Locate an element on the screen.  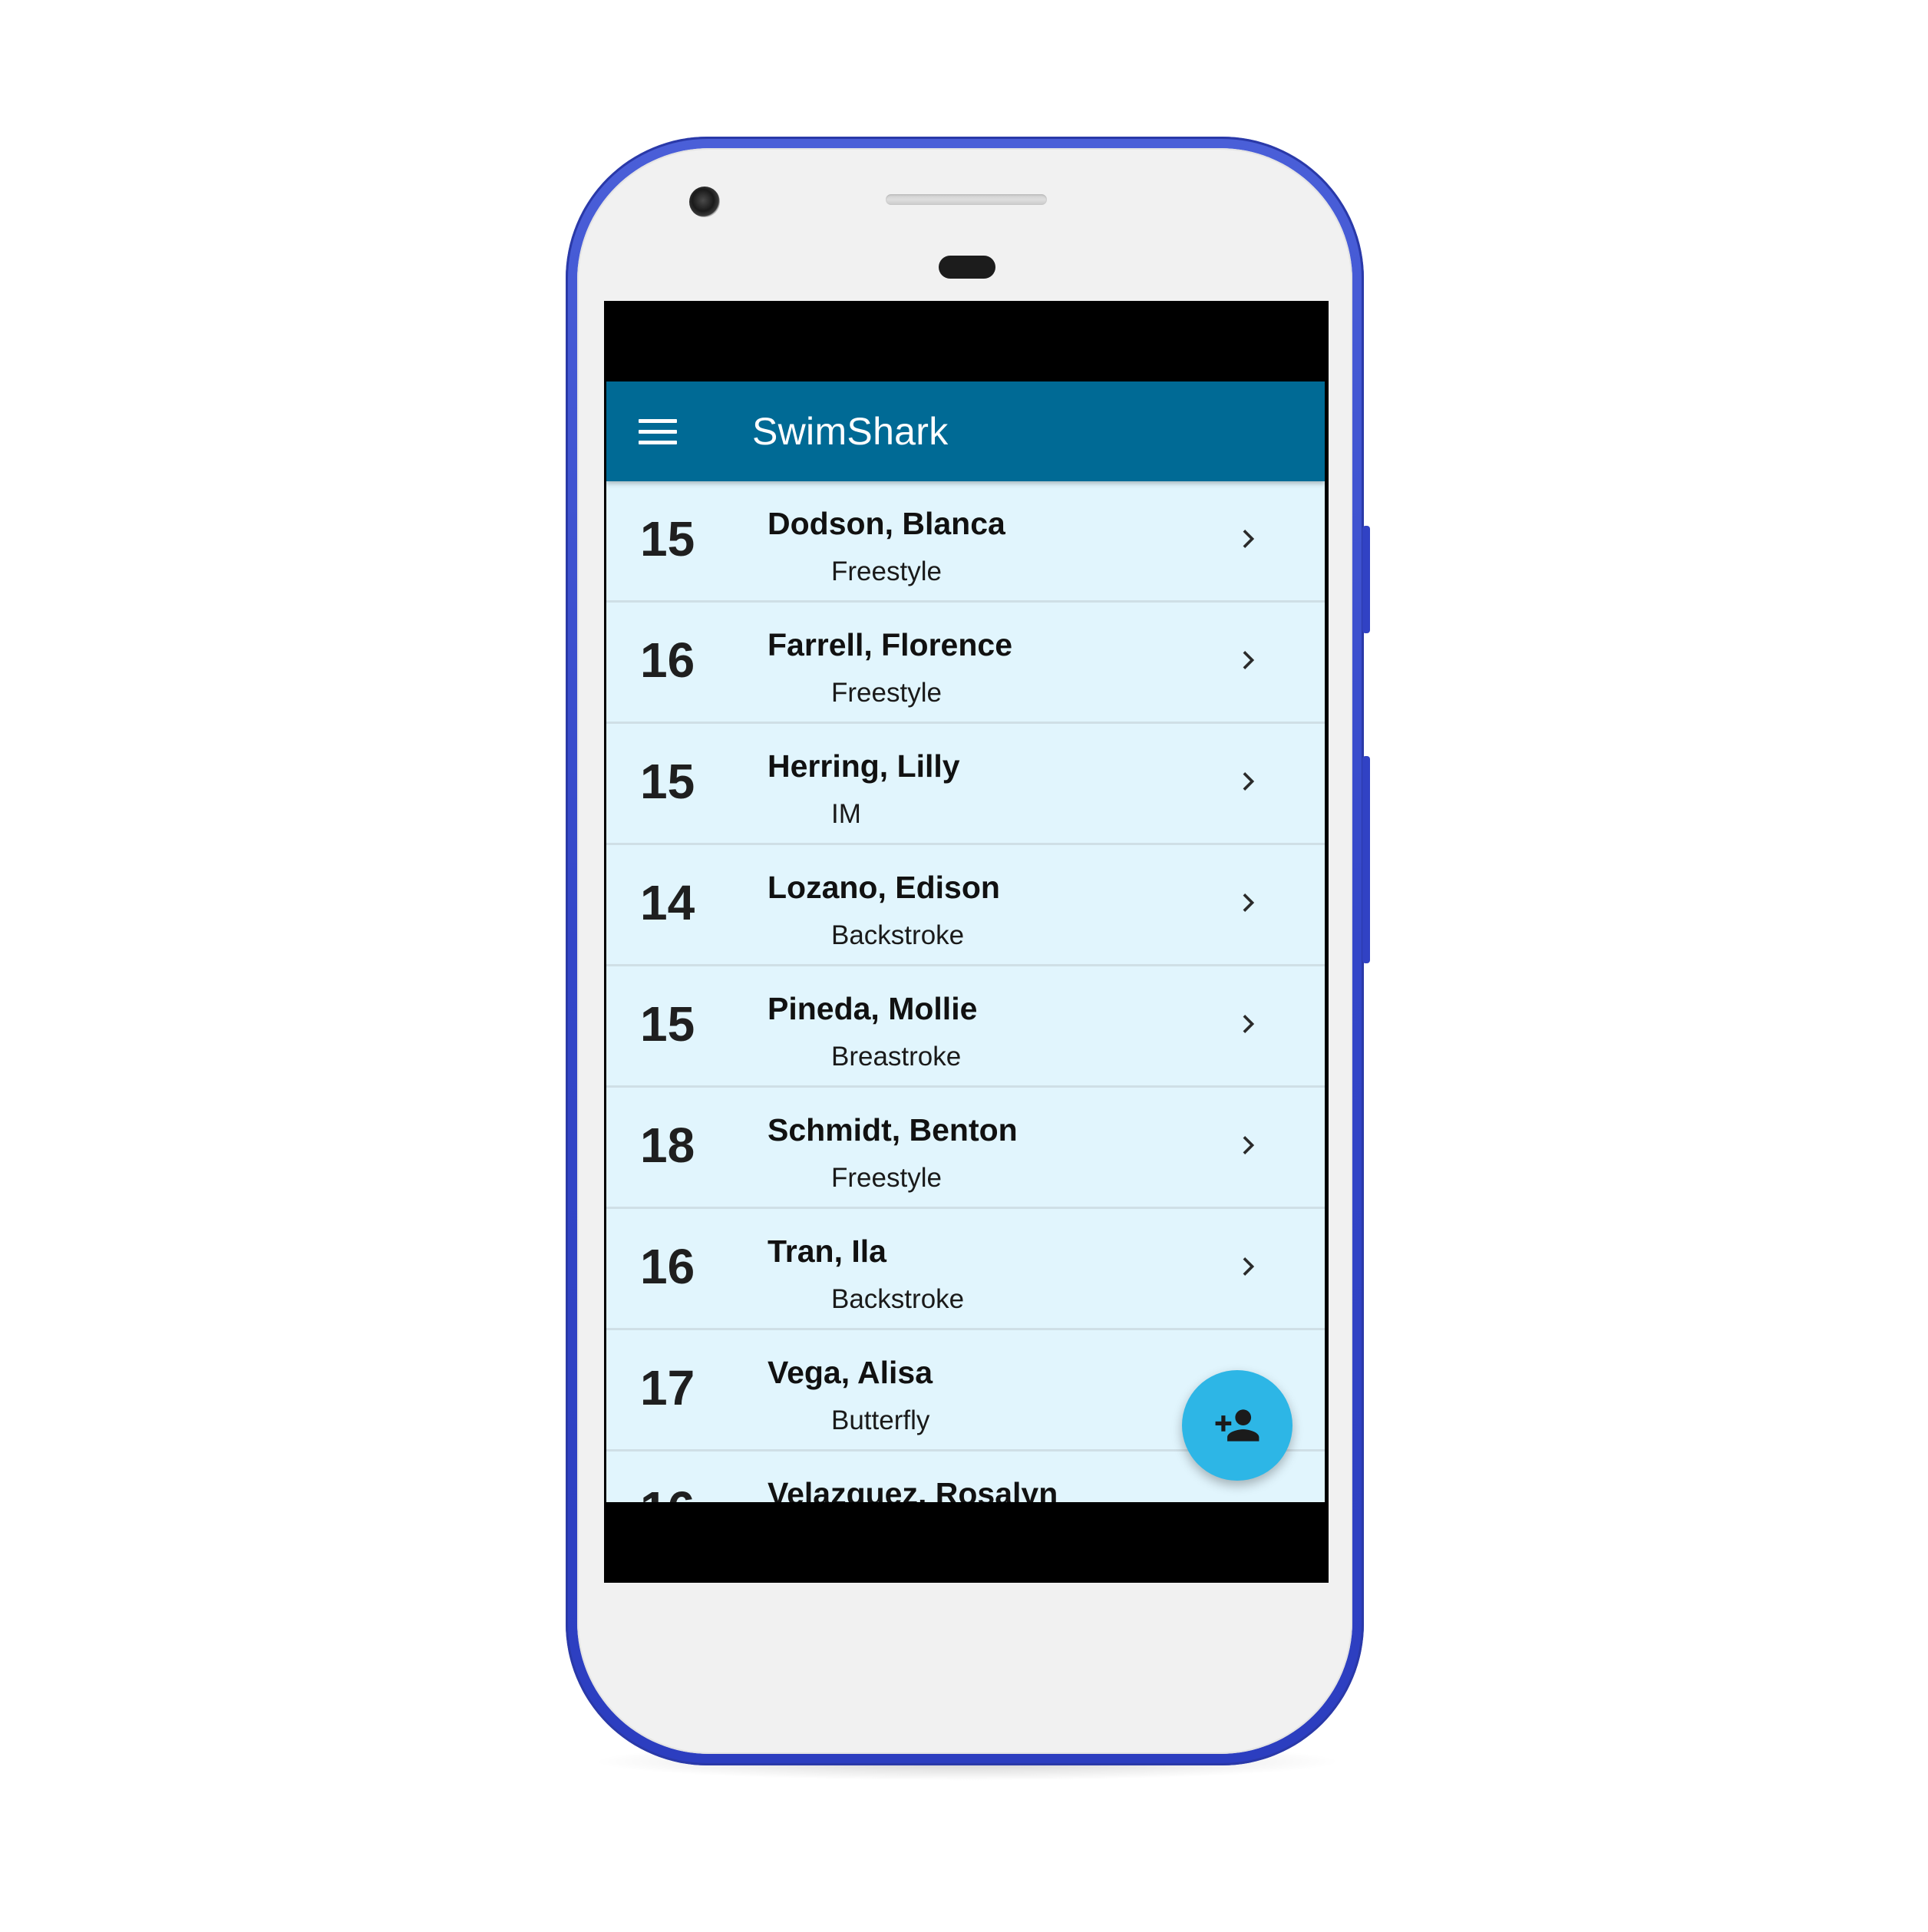
speaker-grille is located at coordinates (967, 199).